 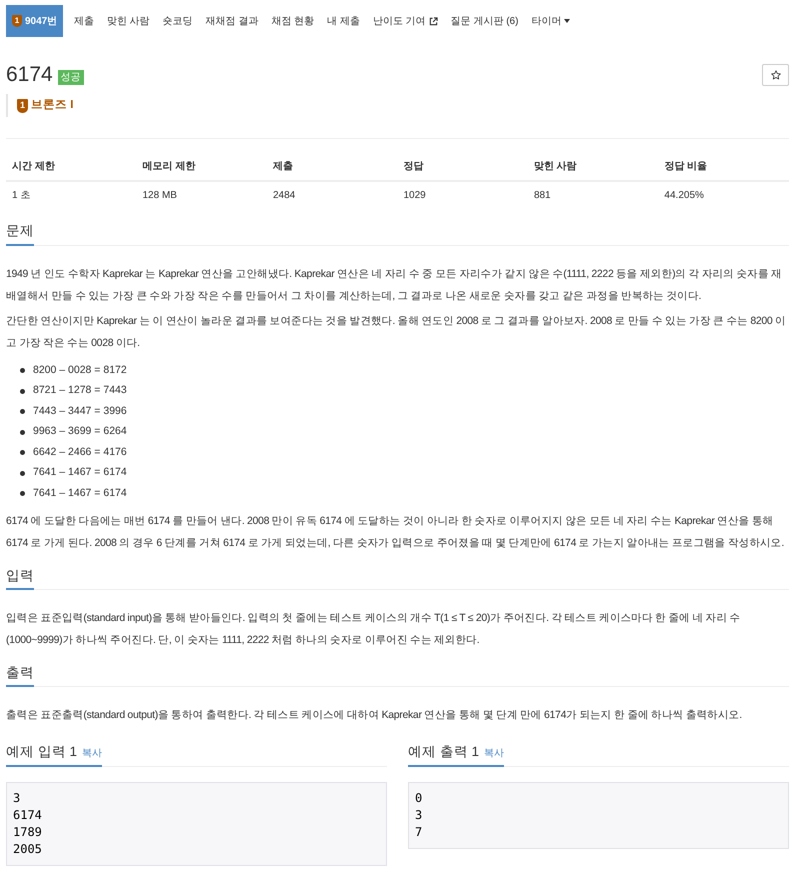 What do you see at coordinates (71, 78) in the screenshot?
I see `result-badge: 성공` at bounding box center [71, 78].